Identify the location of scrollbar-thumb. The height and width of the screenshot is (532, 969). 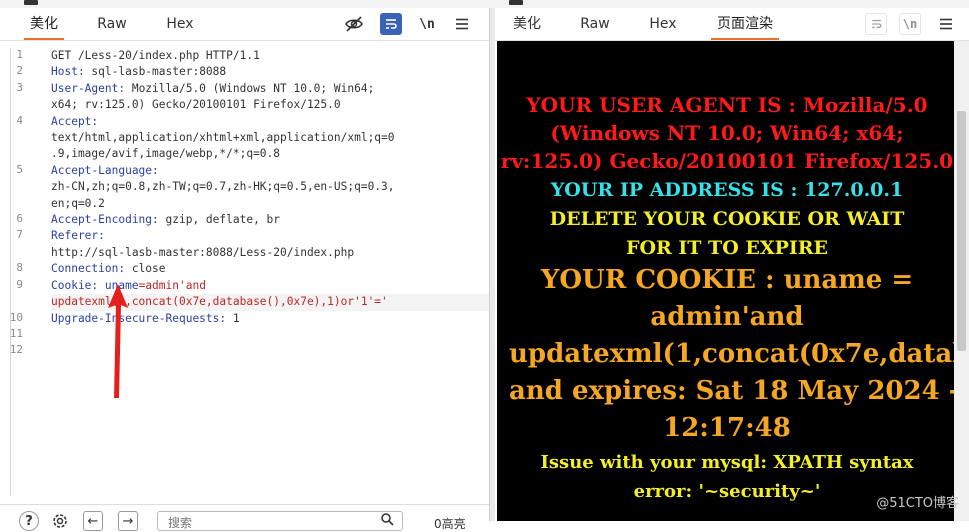
(961, 231).